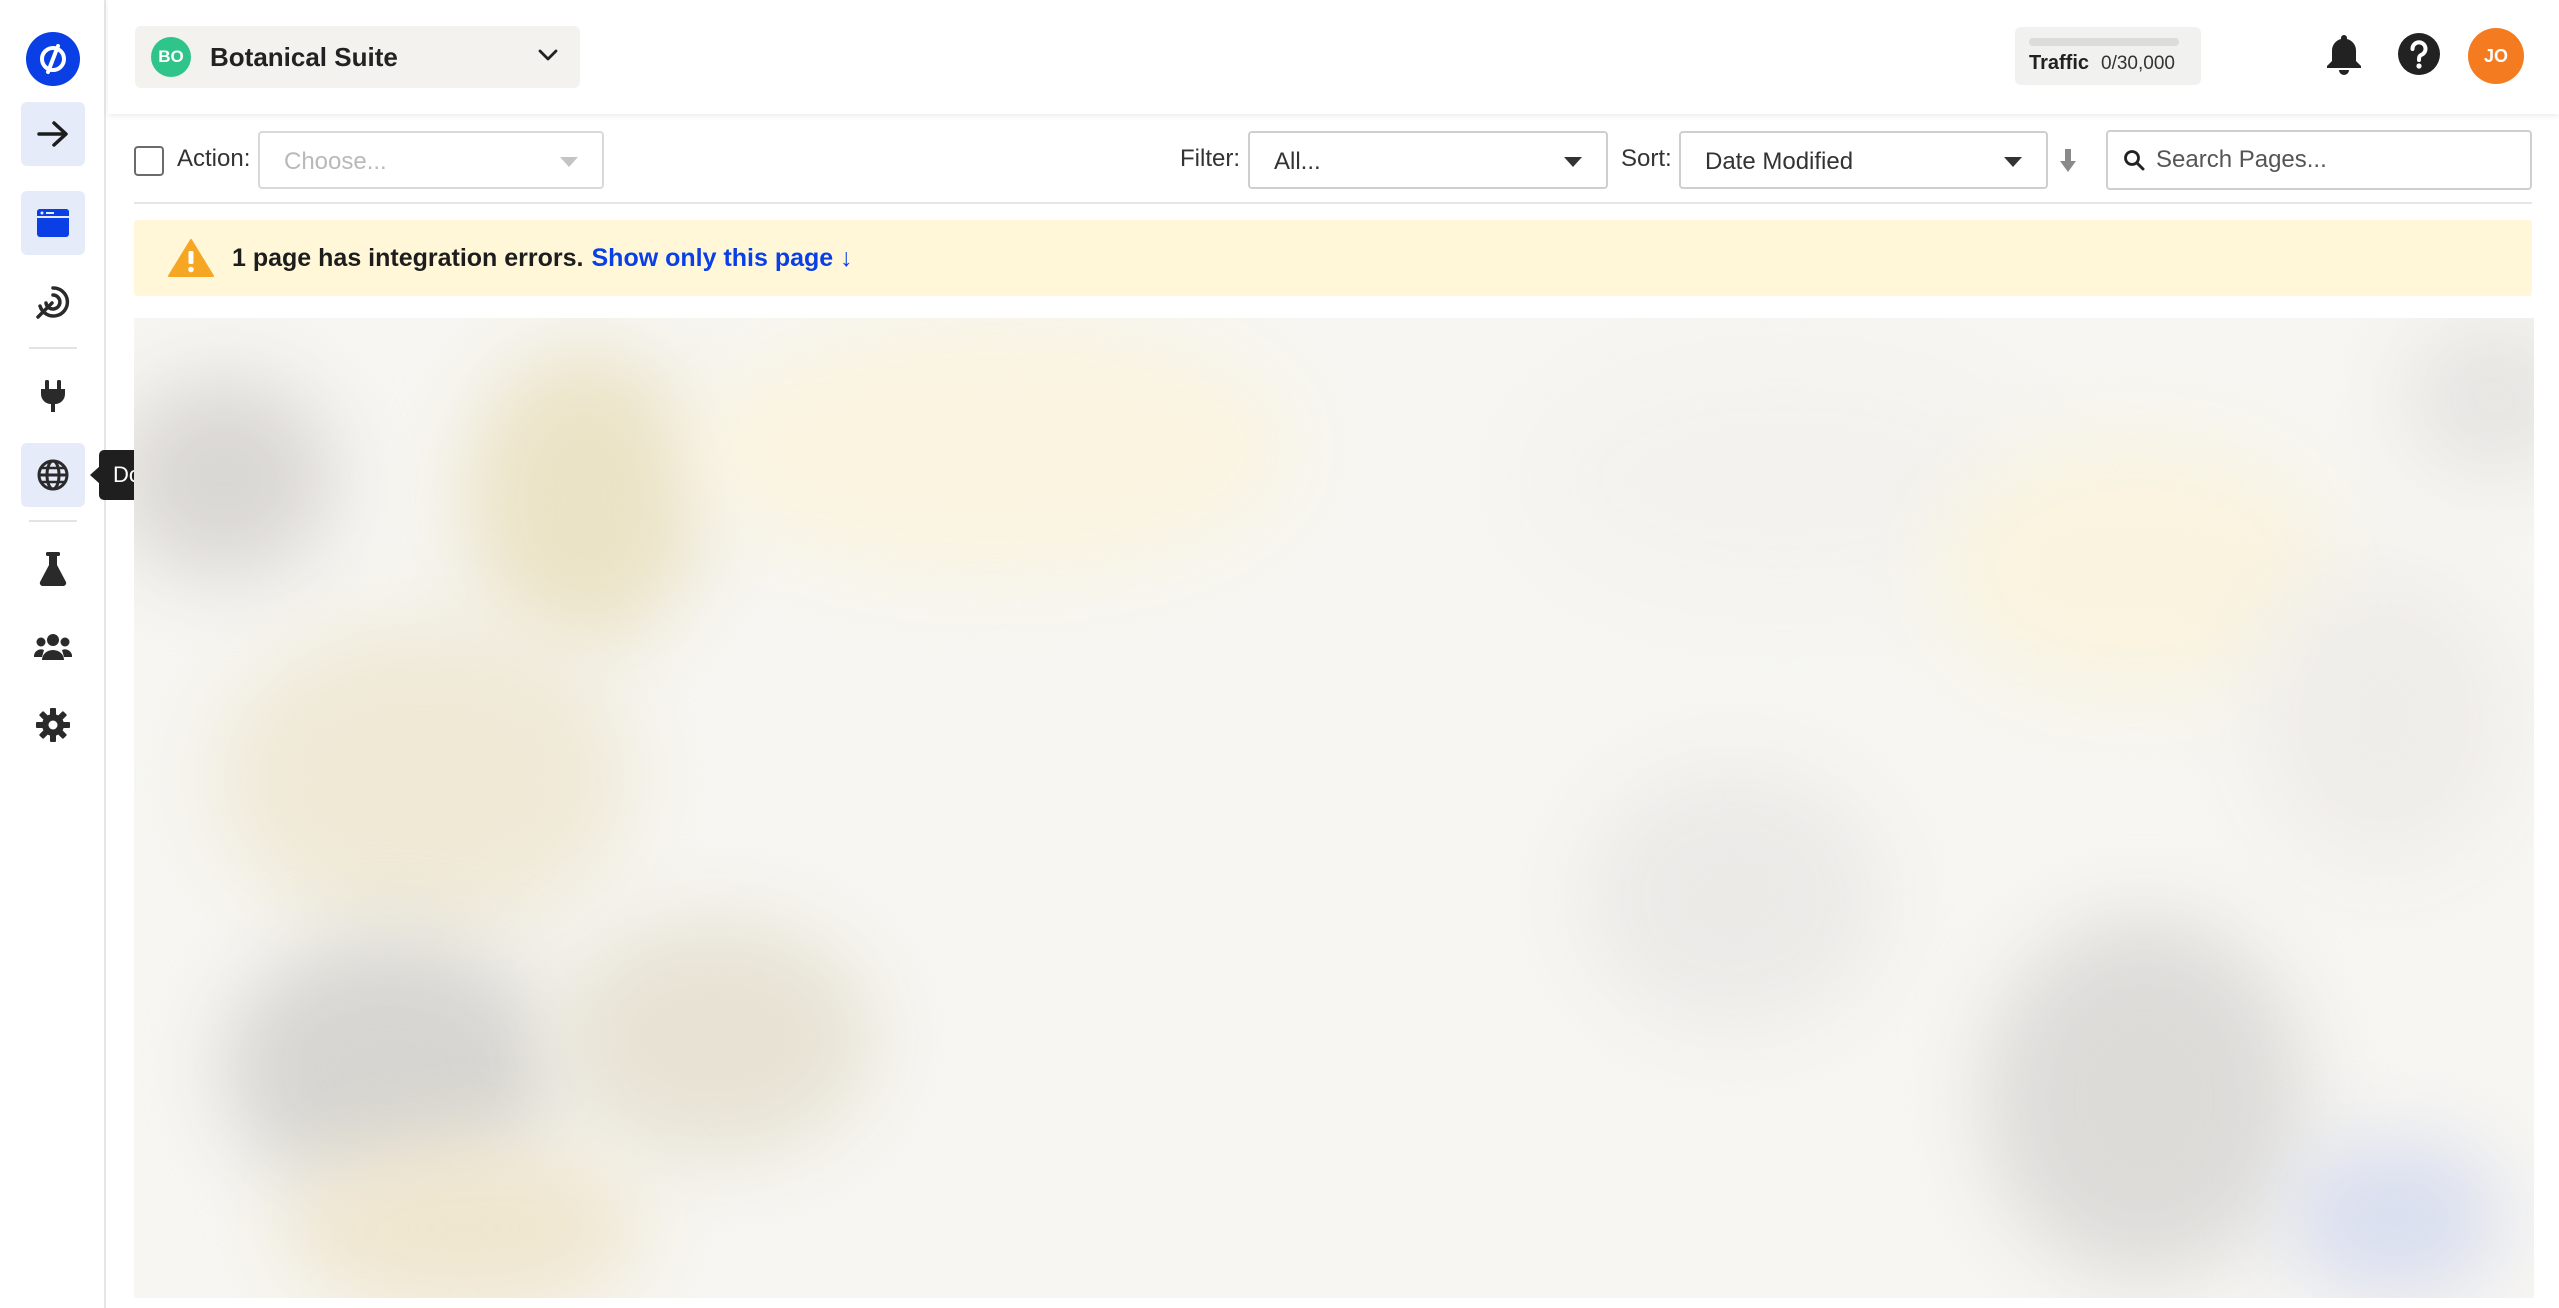  Describe the element at coordinates (1210, 158) in the screenshot. I see `filter-label: Filter:` at that location.